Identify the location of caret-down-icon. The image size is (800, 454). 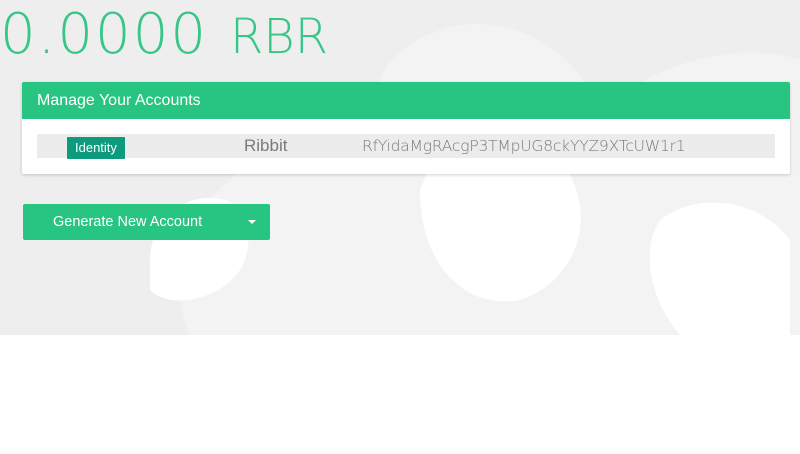
(252, 222).